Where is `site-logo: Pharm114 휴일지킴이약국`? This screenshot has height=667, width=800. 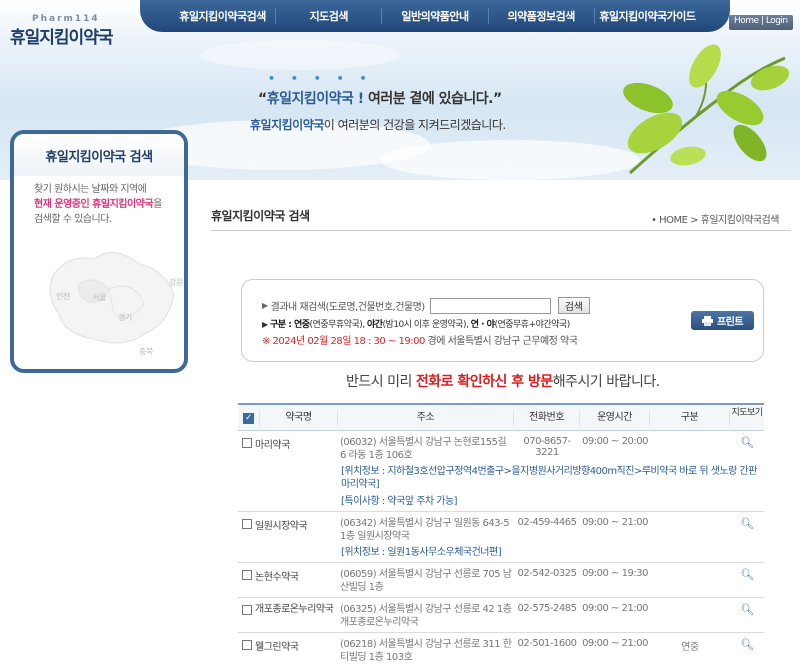 site-logo: Pharm114 휴일지킴이약국 is located at coordinates (61, 31).